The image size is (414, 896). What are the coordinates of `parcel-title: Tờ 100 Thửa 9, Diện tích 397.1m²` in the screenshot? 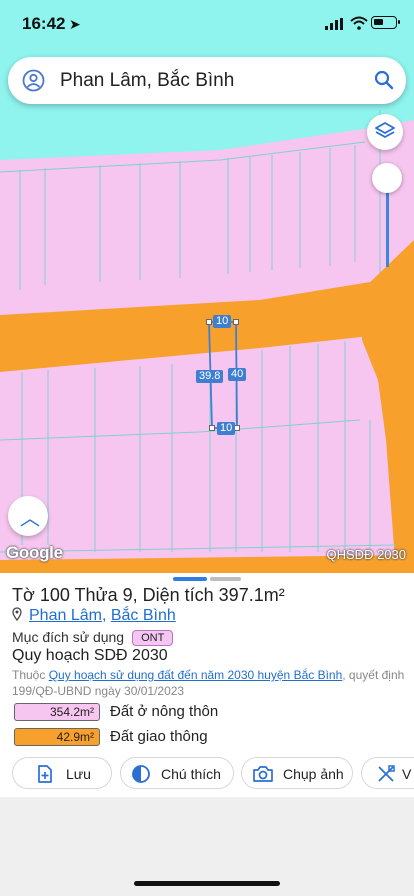 It's located at (148, 595).